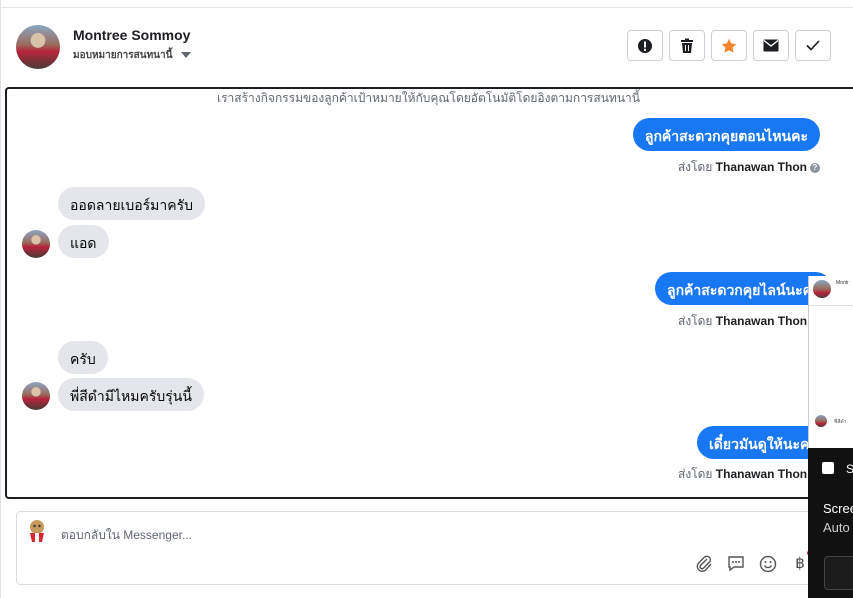  What do you see at coordinates (122, 55) in the screenshot?
I see `assign-conversation-dropdown: มอบหมายการสนทนานี้` at bounding box center [122, 55].